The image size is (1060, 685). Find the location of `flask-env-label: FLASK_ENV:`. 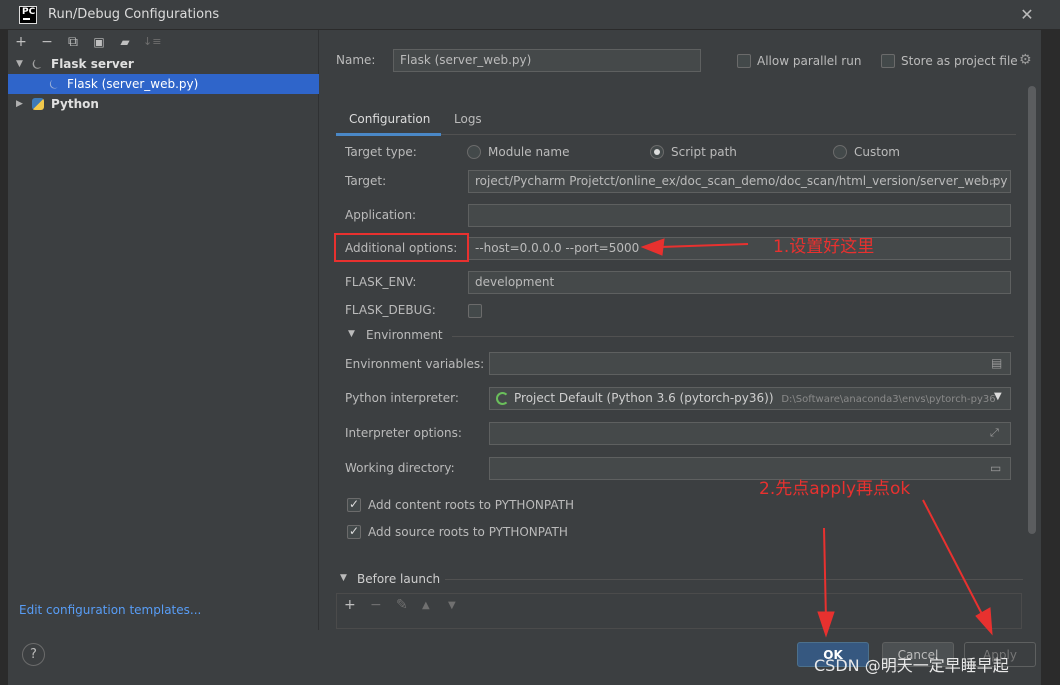

flask-env-label: FLASK_ENV: is located at coordinates (381, 282).